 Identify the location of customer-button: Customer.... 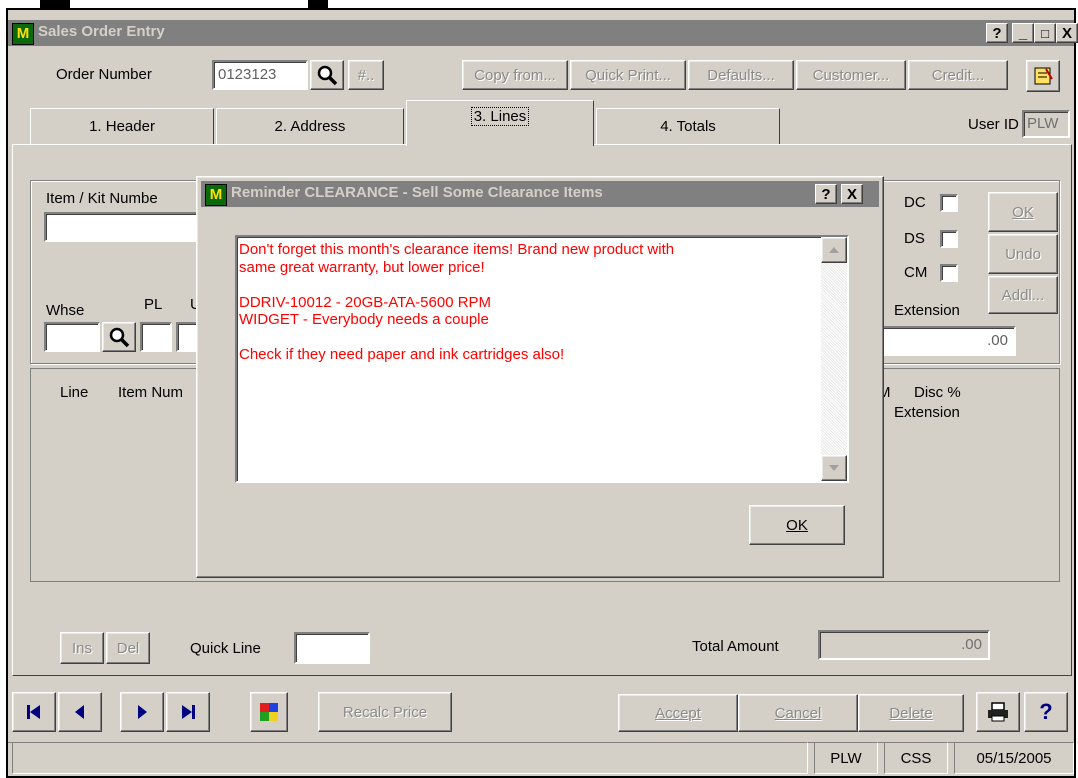
(851, 75).